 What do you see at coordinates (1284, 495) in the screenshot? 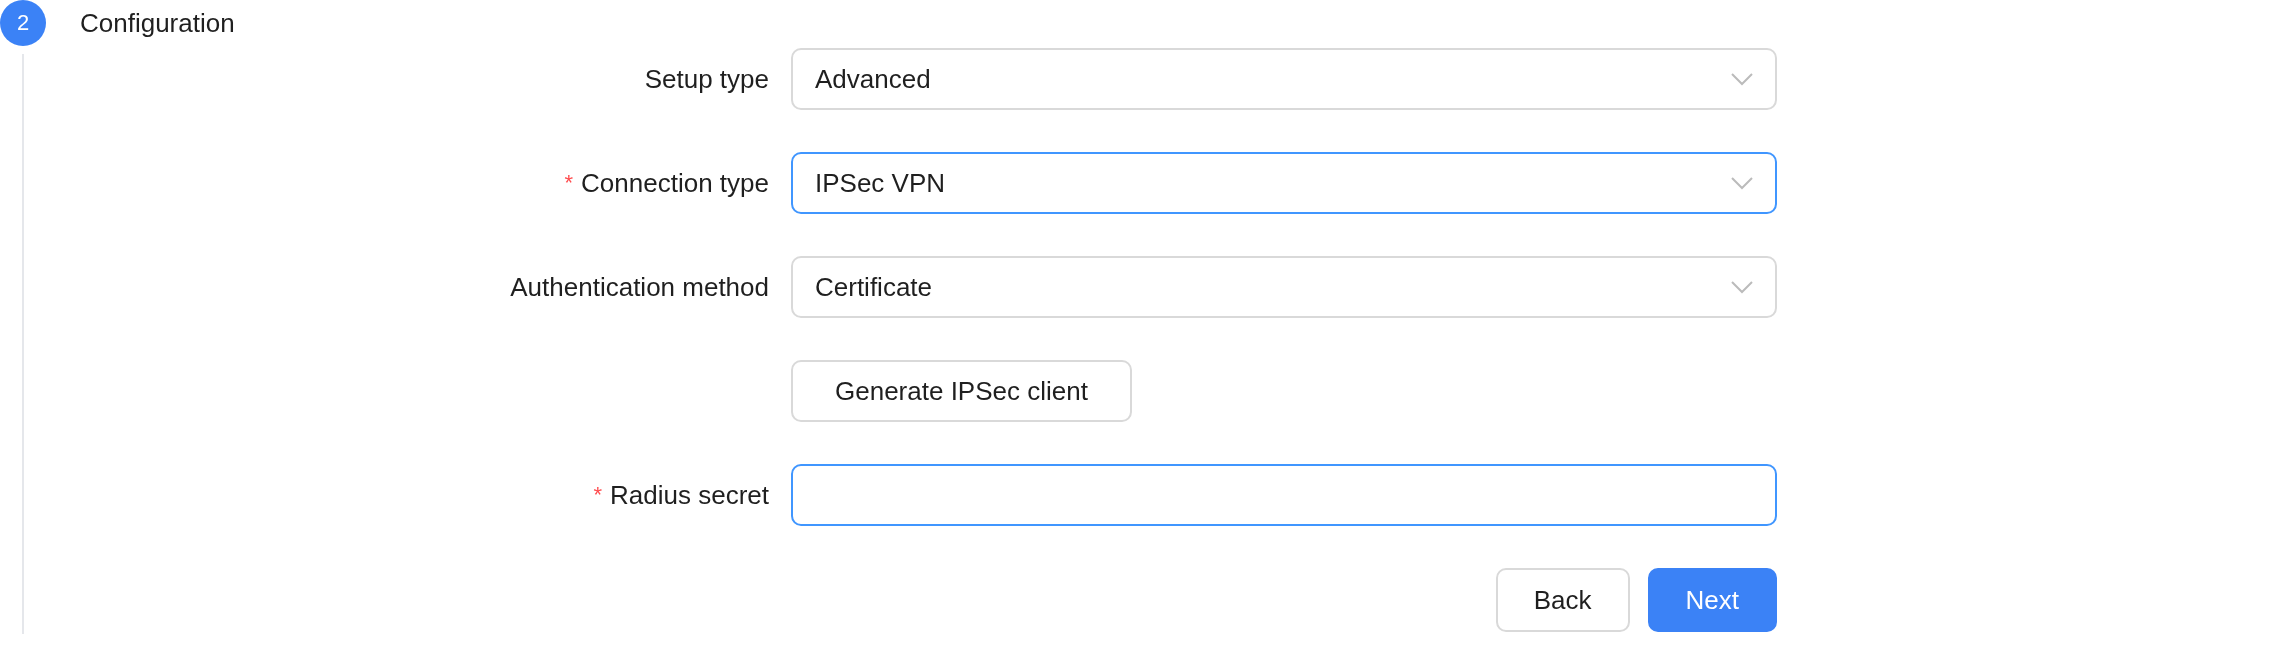
I see `input-field` at bounding box center [1284, 495].